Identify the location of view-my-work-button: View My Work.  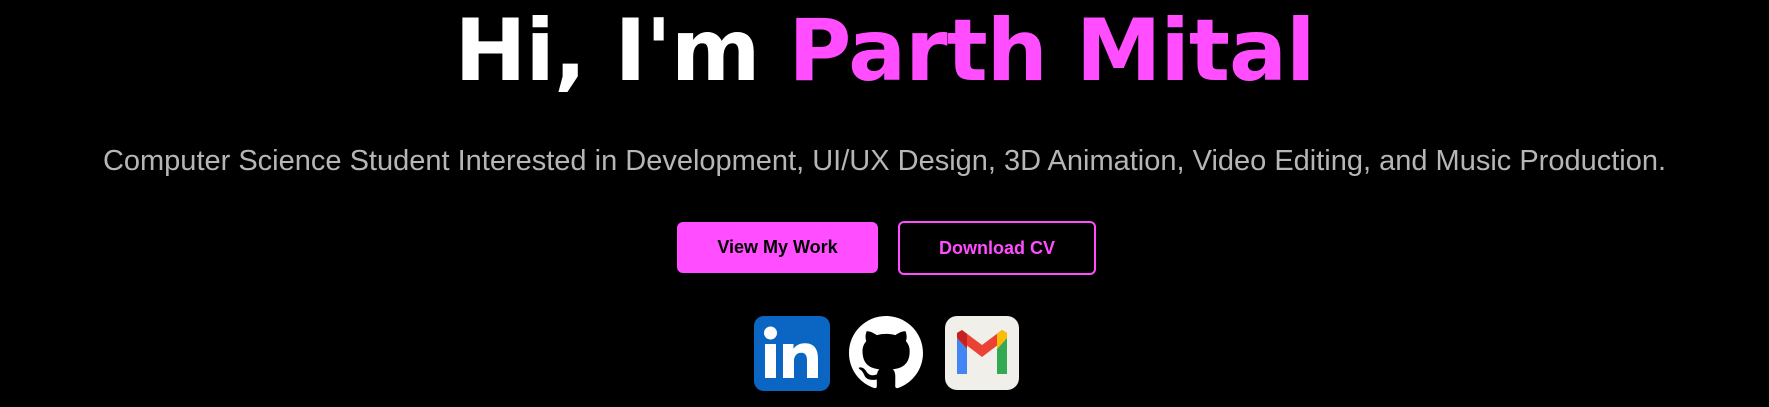
(777, 247).